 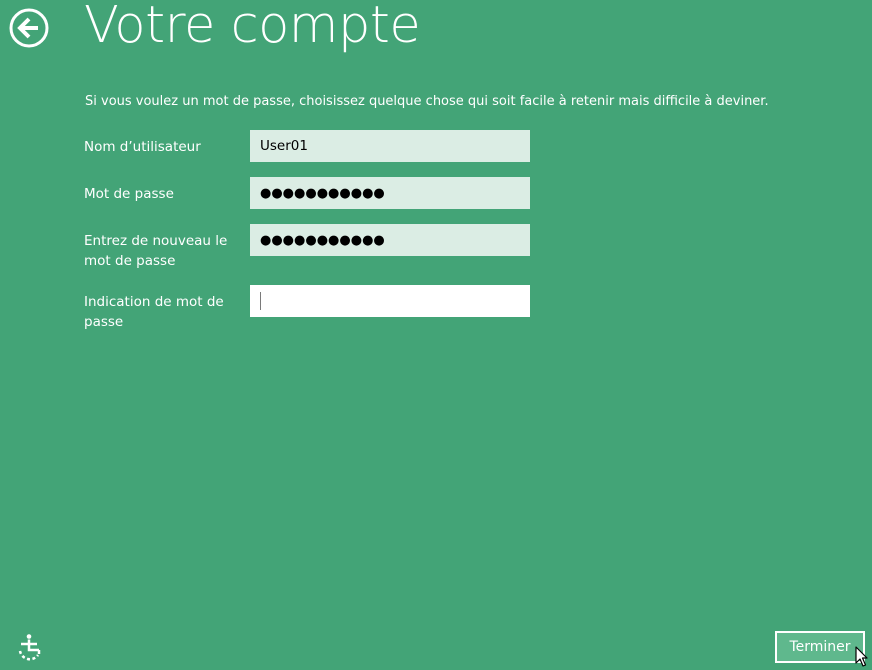 I want to click on password-hint-label: Indication de mot de passe, so click(x=154, y=312).